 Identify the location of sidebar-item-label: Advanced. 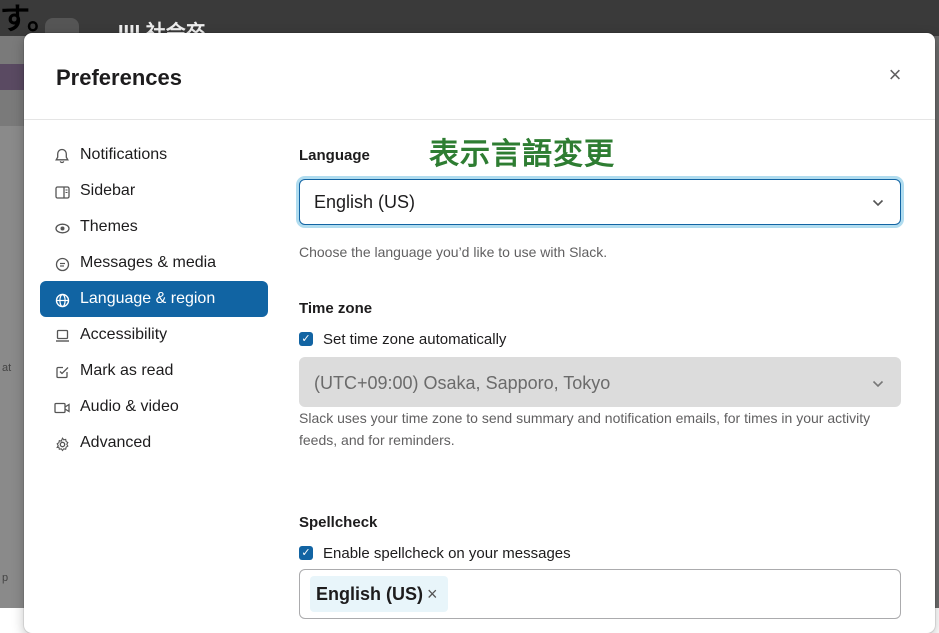
(116, 442).